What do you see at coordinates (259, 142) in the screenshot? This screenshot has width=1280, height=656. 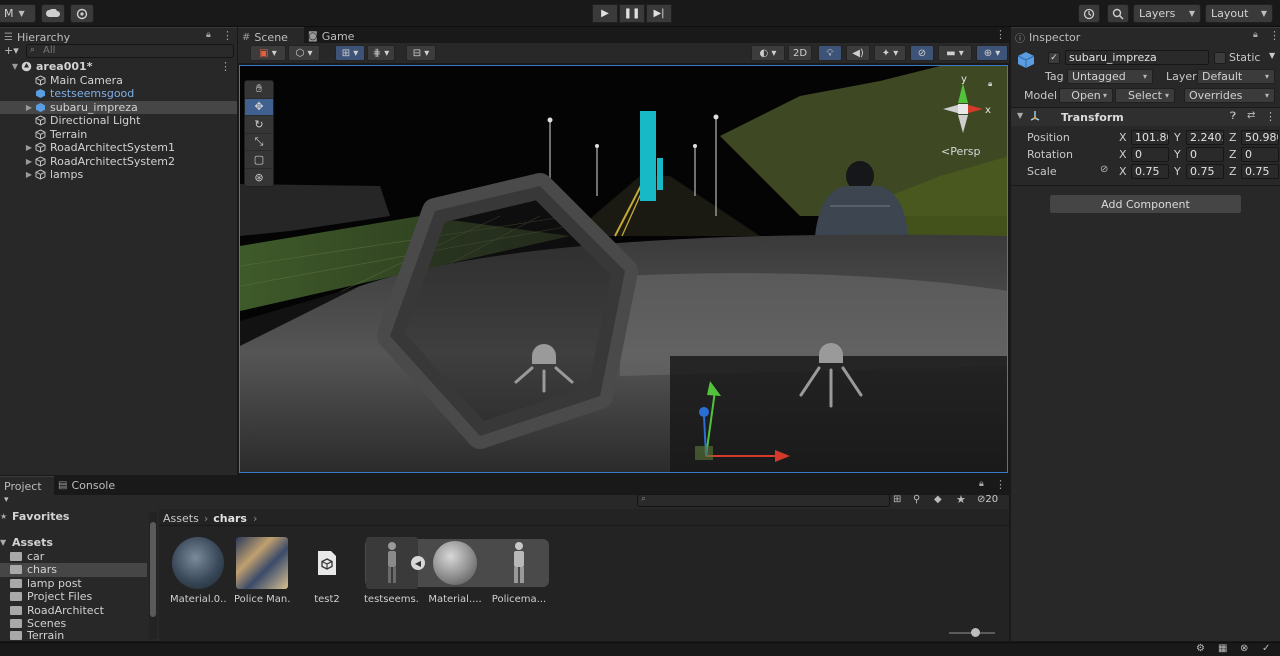 I see `scale-tool-icon: ⤡` at bounding box center [259, 142].